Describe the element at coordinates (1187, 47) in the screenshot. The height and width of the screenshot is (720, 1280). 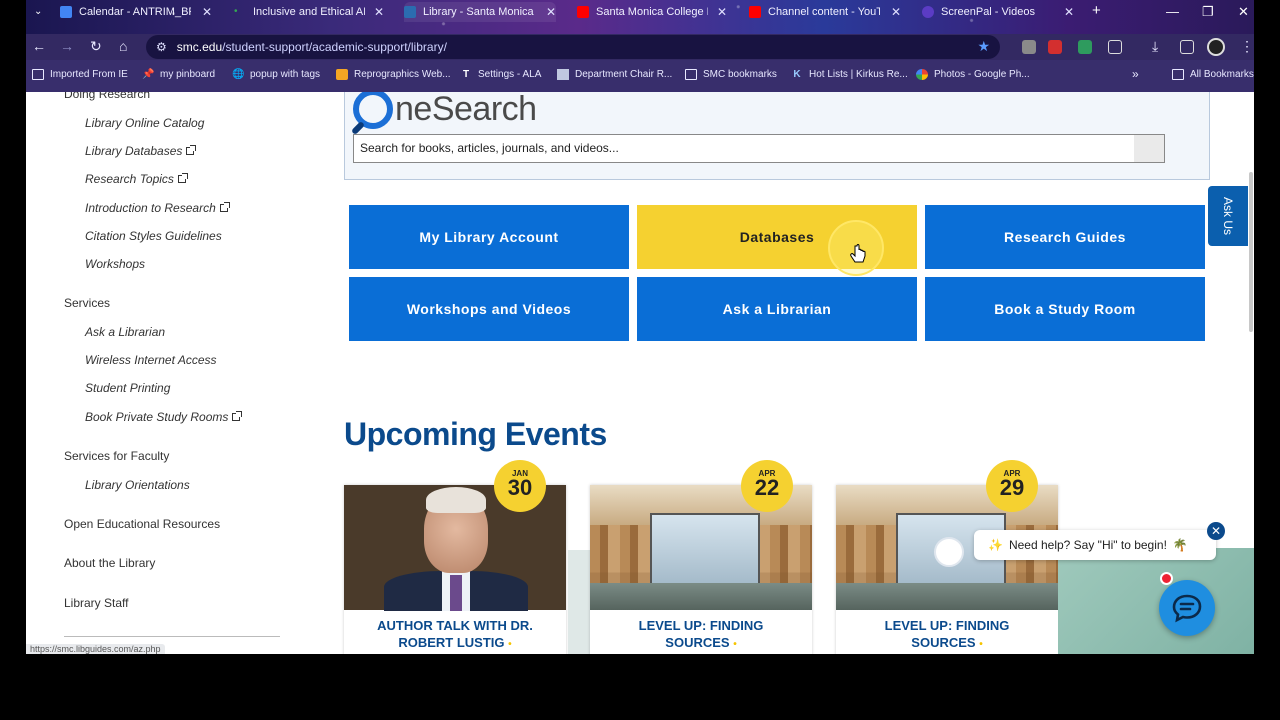
I see `side-panel-icon` at that location.